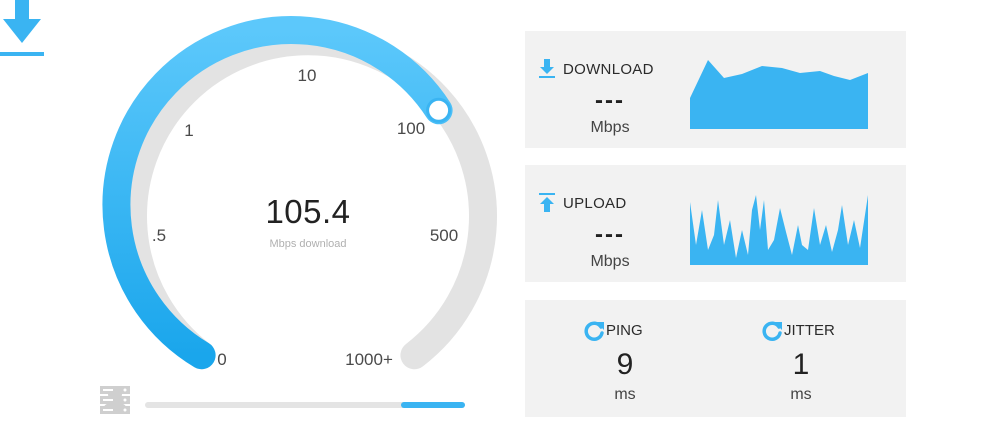 Image resolution: width=1000 pixels, height=446 pixels. I want to click on tick-1: 1, so click(189, 130).